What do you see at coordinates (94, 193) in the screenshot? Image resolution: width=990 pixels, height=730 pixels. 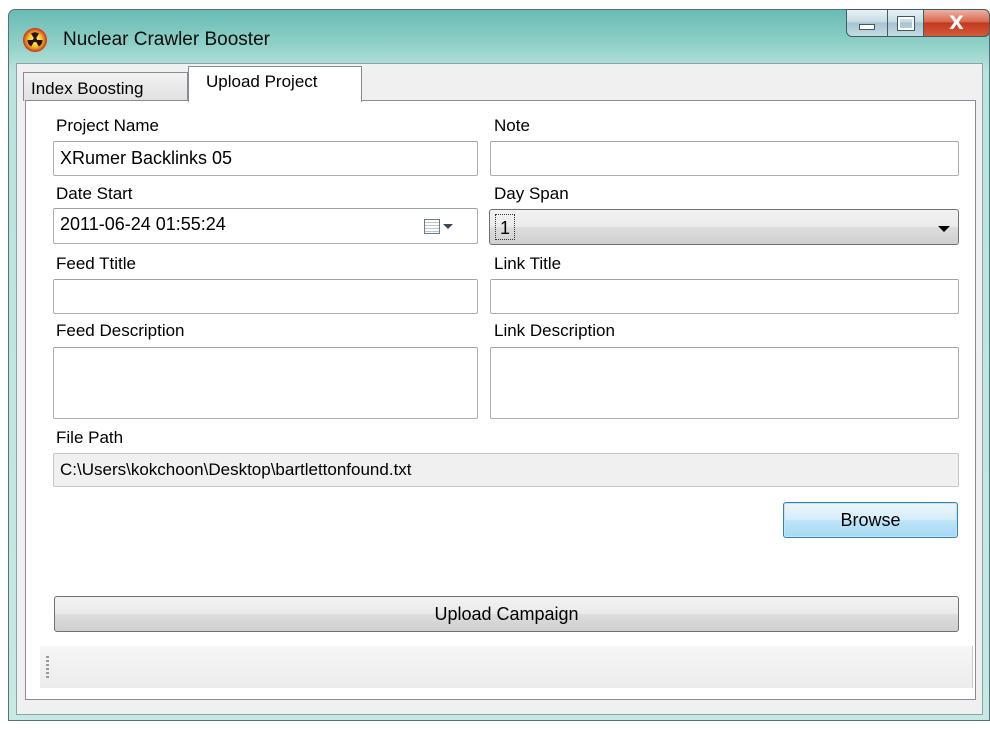 I see `date-start-label: Date Start` at bounding box center [94, 193].